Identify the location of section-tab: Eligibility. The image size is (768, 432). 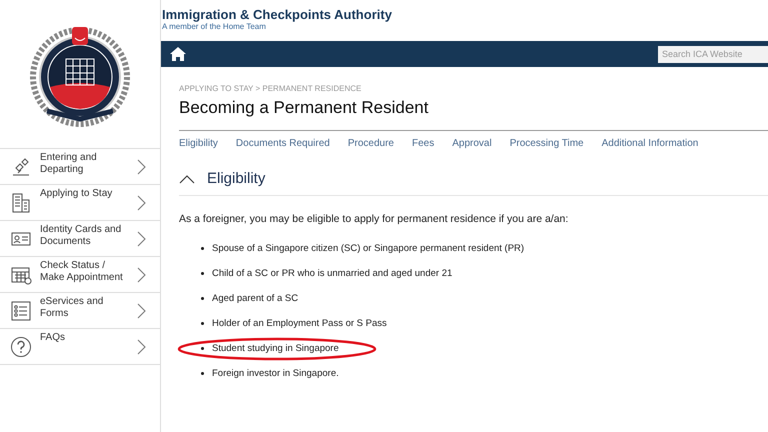
(198, 143).